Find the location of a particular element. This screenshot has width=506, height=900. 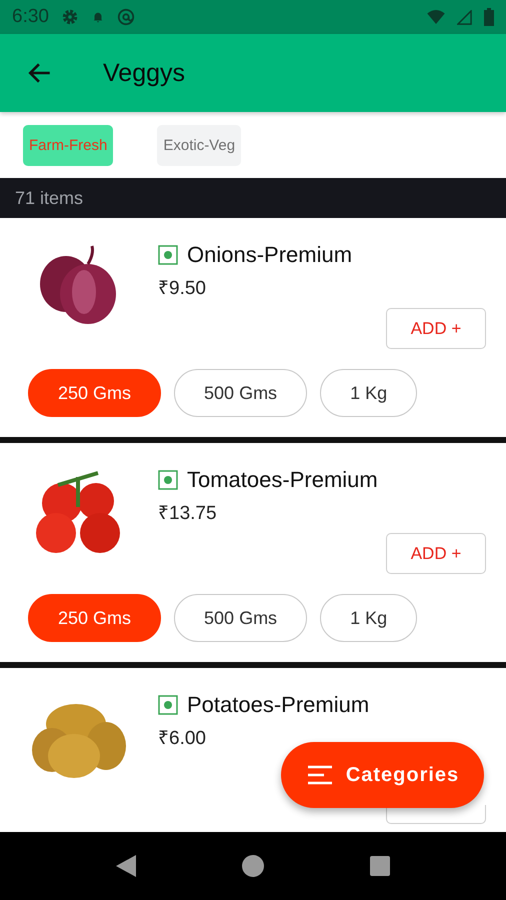

wifi-icon is located at coordinates (436, 17).